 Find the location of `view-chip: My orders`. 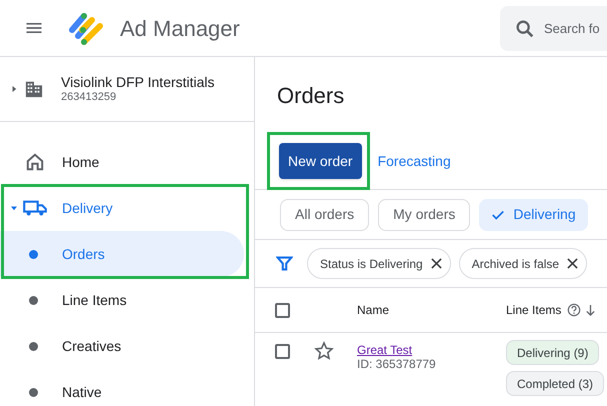

view-chip: My orders is located at coordinates (424, 214).